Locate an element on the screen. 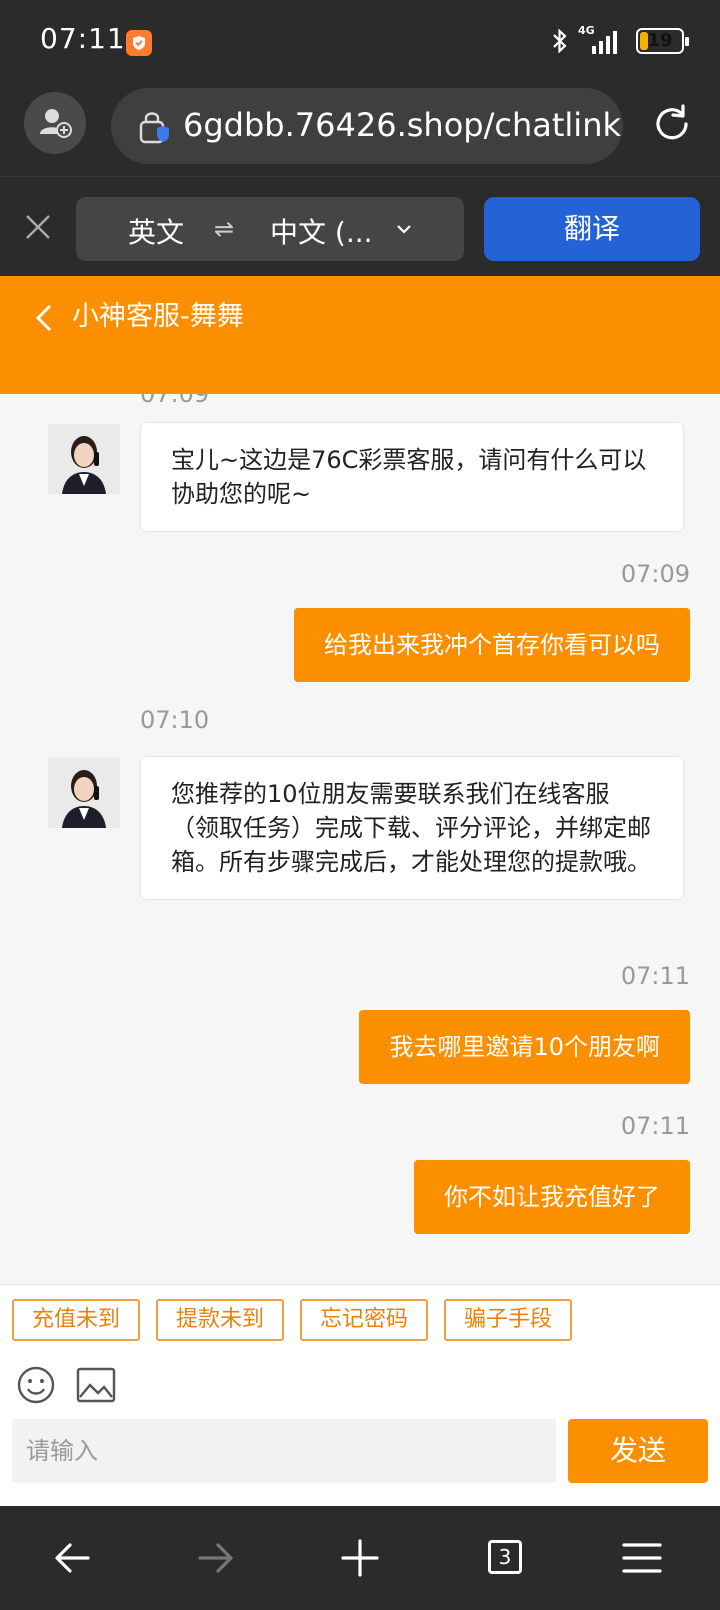 The height and width of the screenshot is (1610, 720). chat-title: 小神客服-舞舞 is located at coordinates (158, 316).